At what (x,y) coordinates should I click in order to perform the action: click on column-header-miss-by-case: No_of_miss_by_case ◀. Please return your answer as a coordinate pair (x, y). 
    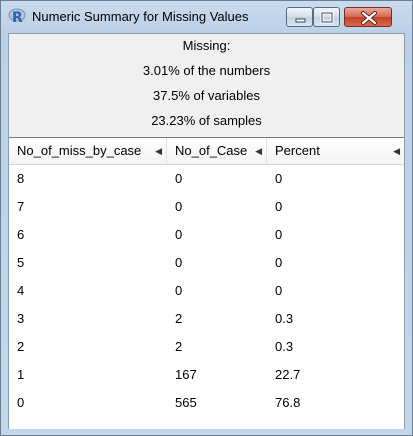
    Looking at the image, I should click on (88, 151).